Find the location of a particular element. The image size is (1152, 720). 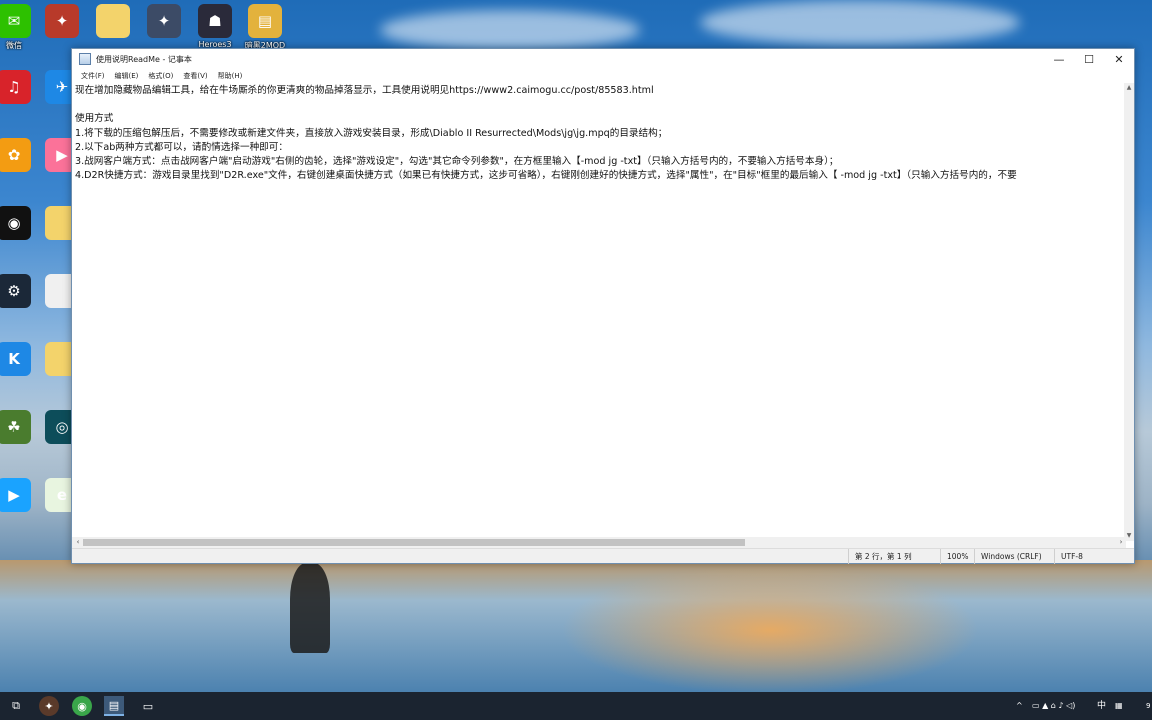

menu-edit: 编辑(E) is located at coordinates (127, 76).